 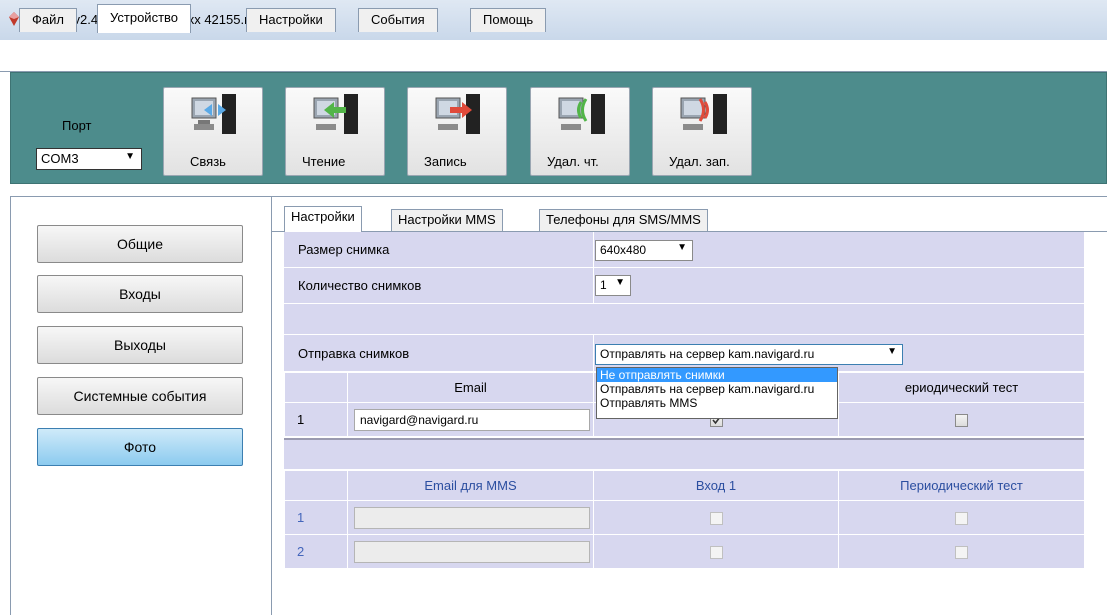 I want to click on sidebar-item-inputs: Входы, so click(x=140, y=294).